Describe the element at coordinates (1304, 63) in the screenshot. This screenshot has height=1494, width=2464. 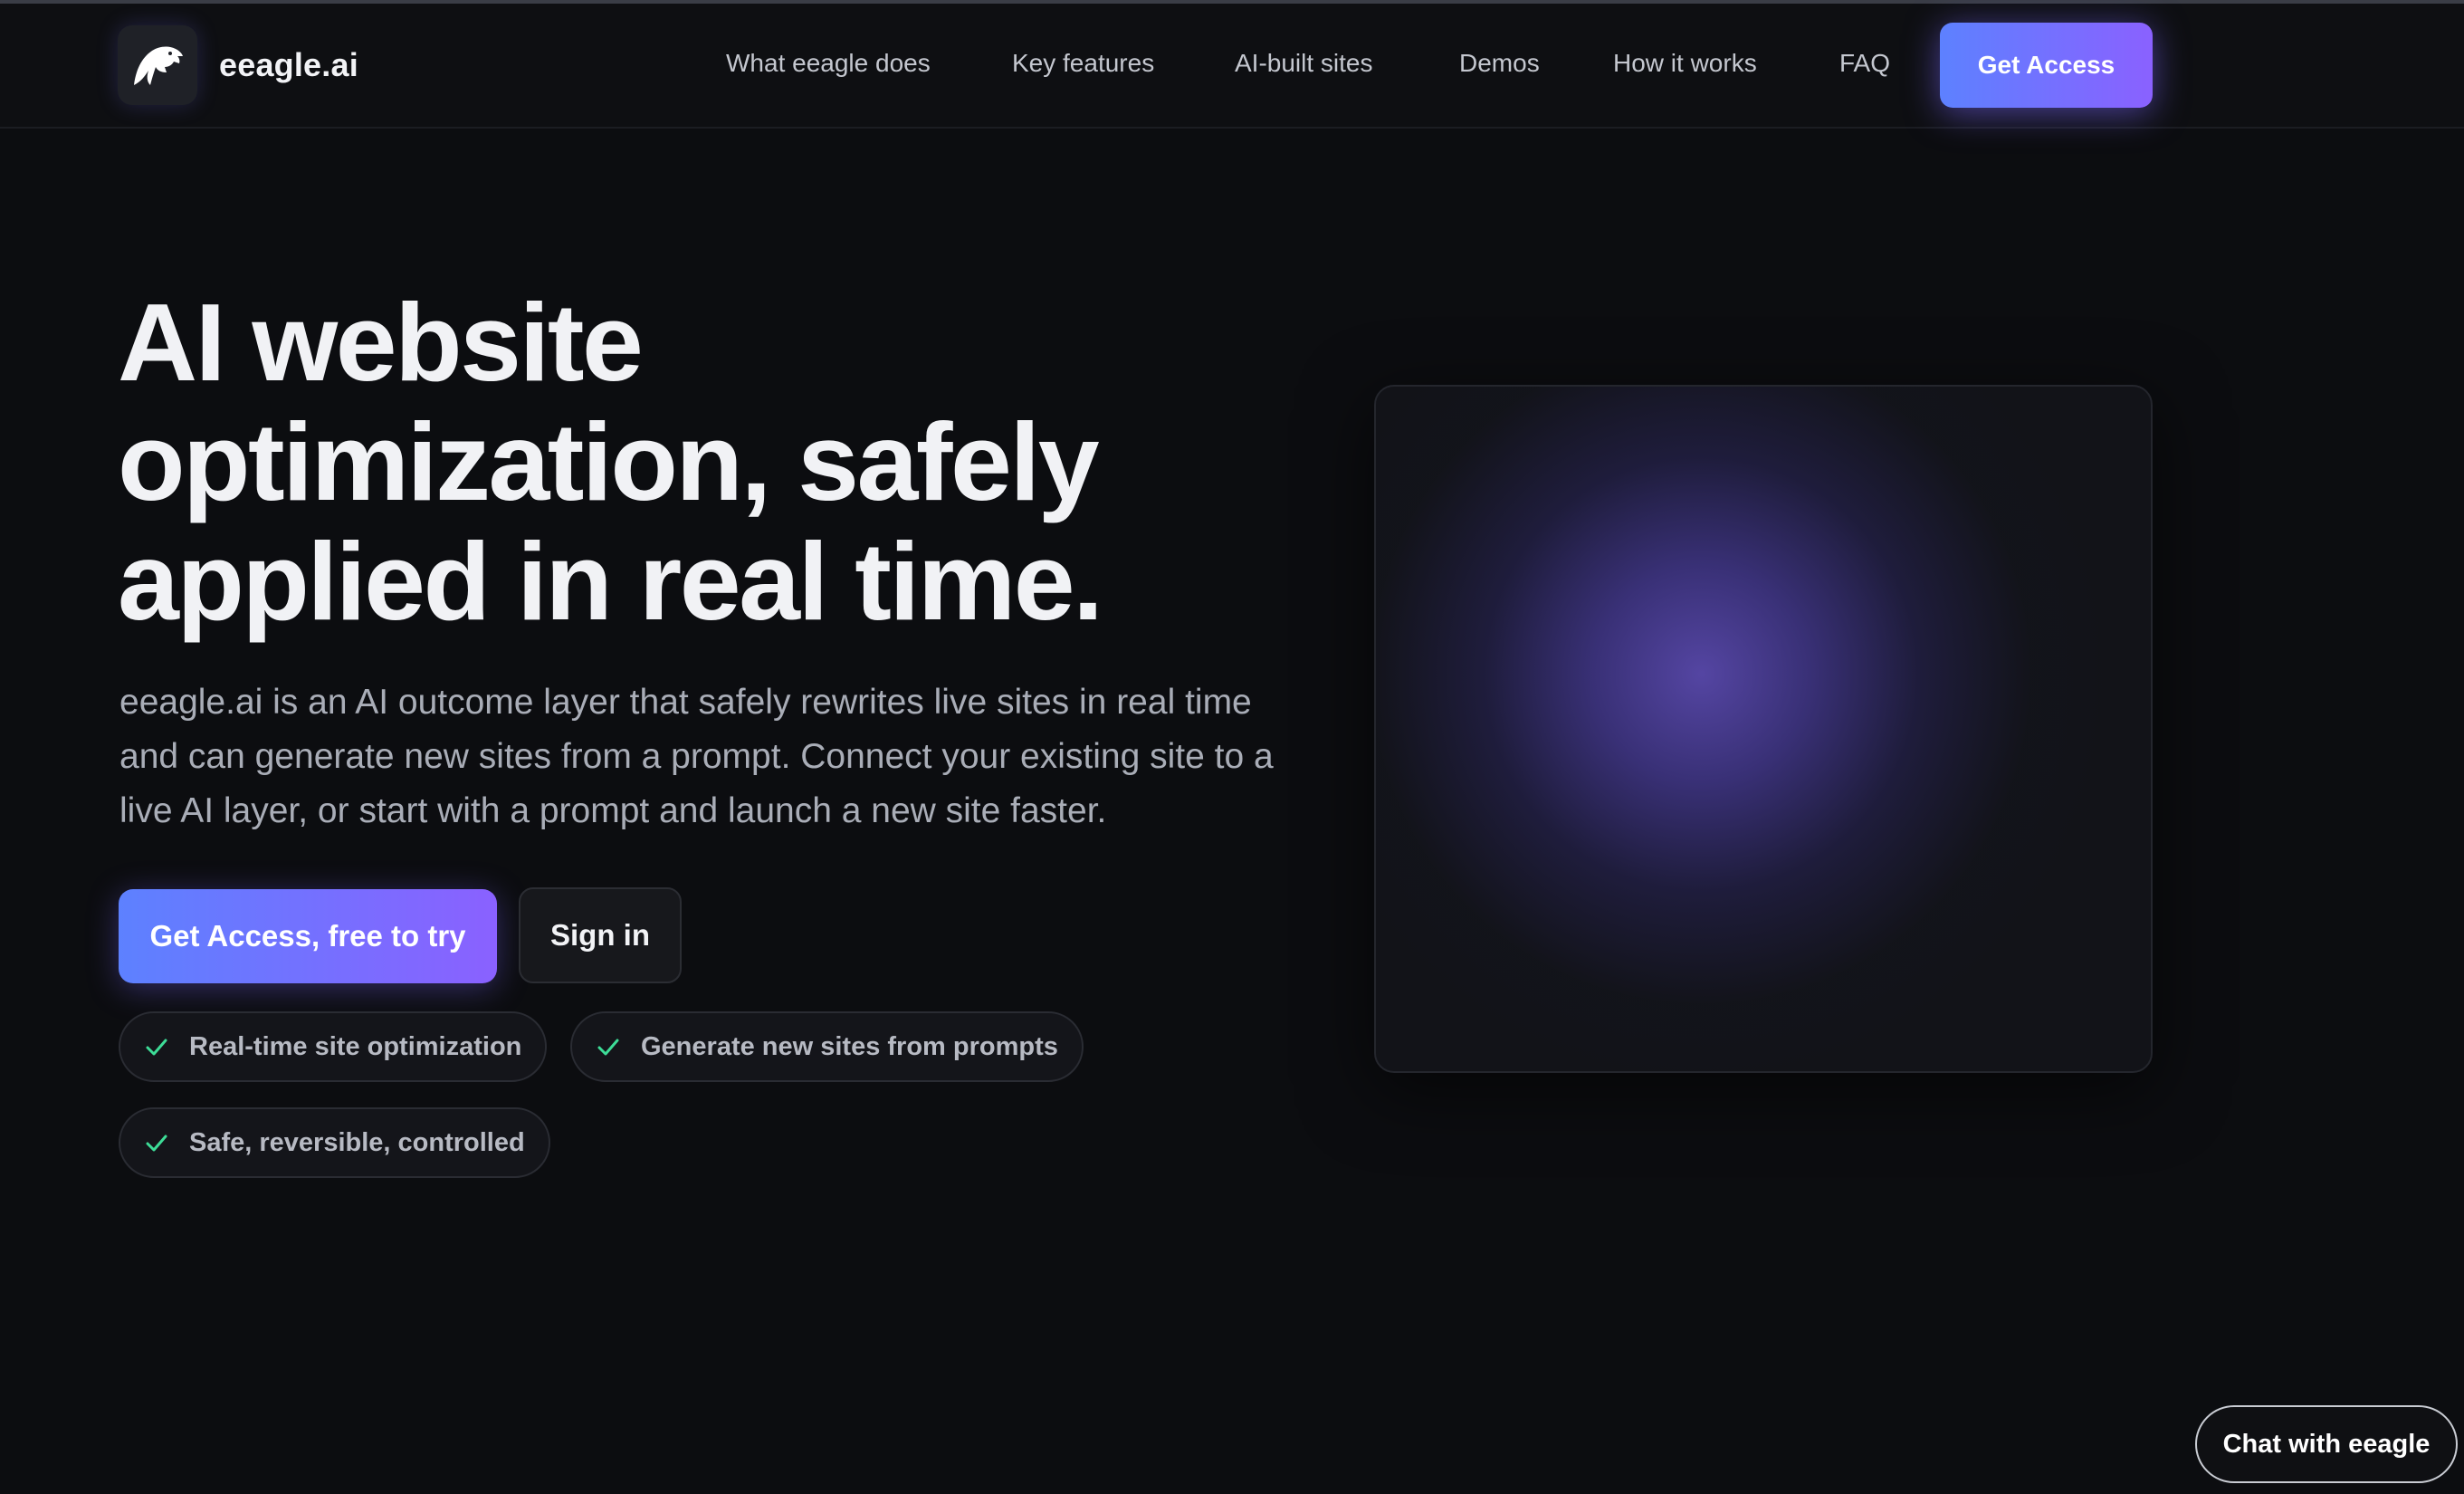
I see `nav-link-ai-built-sites: AI-built sites` at that location.